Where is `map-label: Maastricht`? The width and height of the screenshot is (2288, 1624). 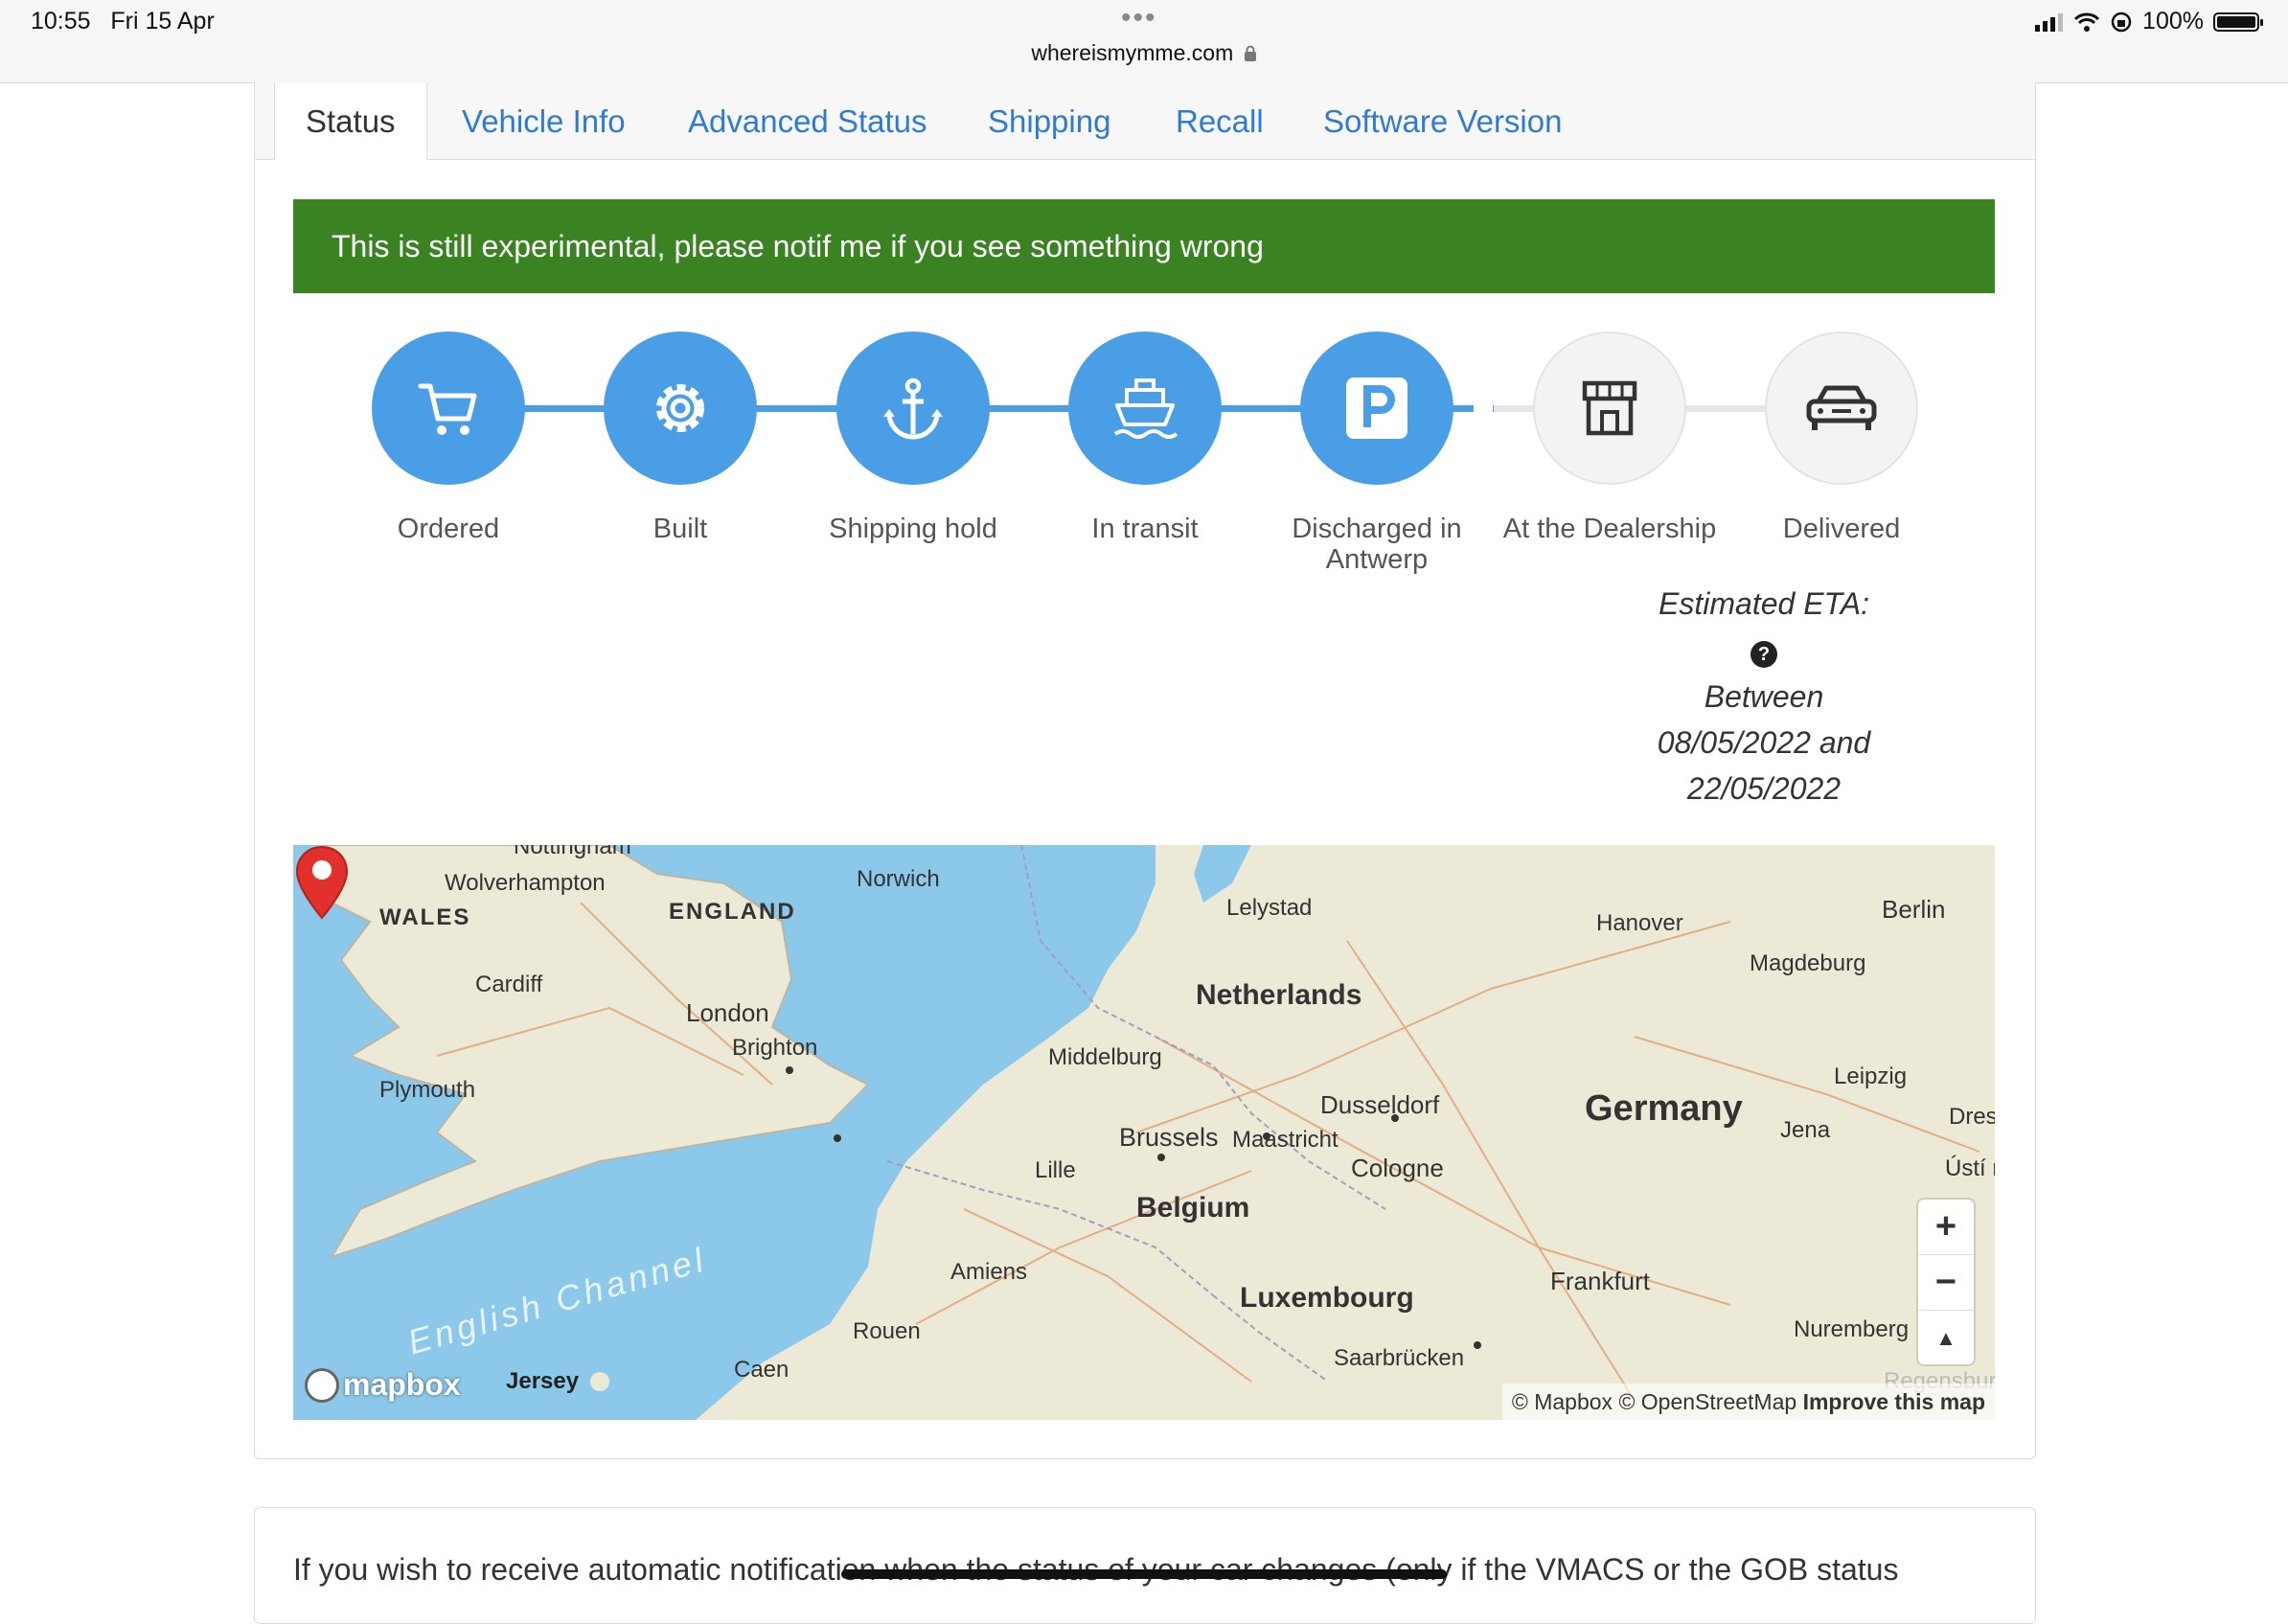
map-label: Maastricht is located at coordinates (1285, 1140).